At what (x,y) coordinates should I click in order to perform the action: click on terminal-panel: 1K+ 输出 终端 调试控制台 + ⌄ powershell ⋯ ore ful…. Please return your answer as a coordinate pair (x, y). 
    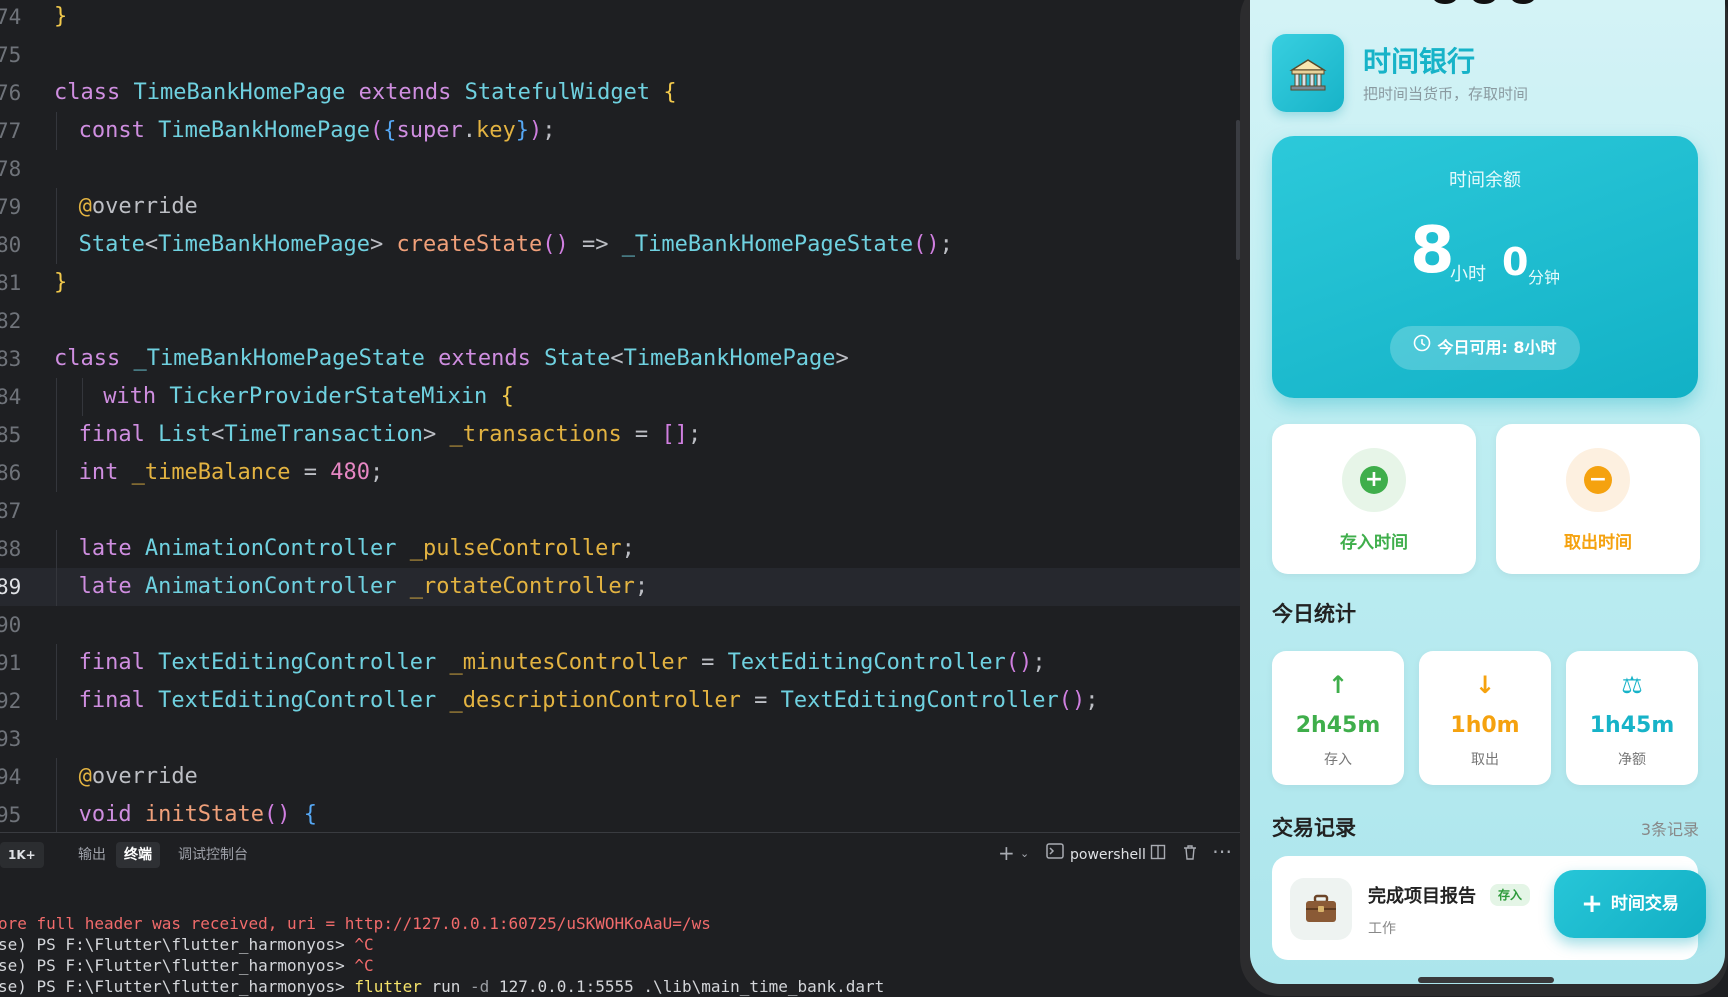
    Looking at the image, I should click on (620, 914).